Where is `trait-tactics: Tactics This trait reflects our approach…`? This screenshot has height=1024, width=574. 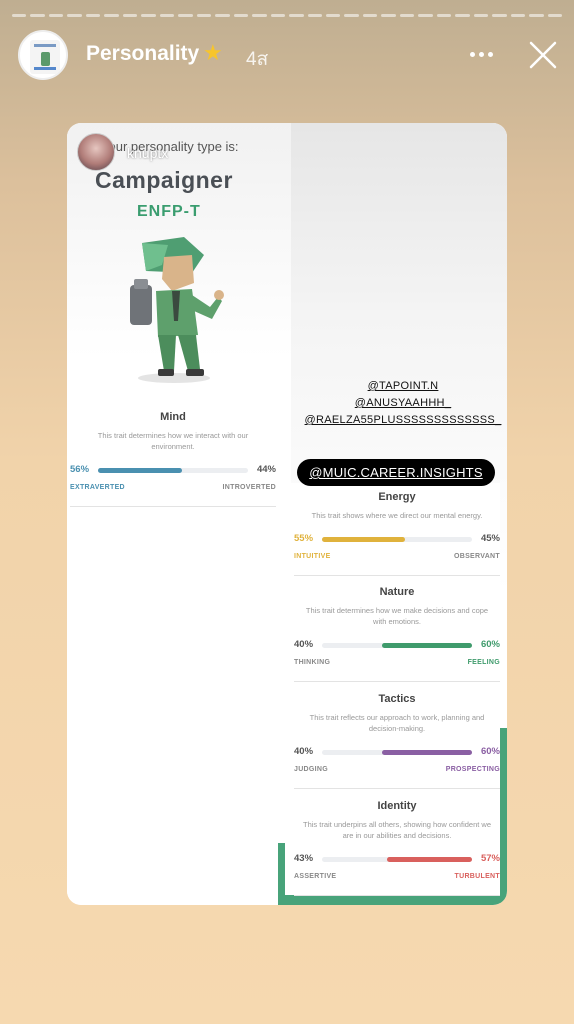
trait-tactics: Tactics This trait reflects our approach… is located at coordinates (397, 741).